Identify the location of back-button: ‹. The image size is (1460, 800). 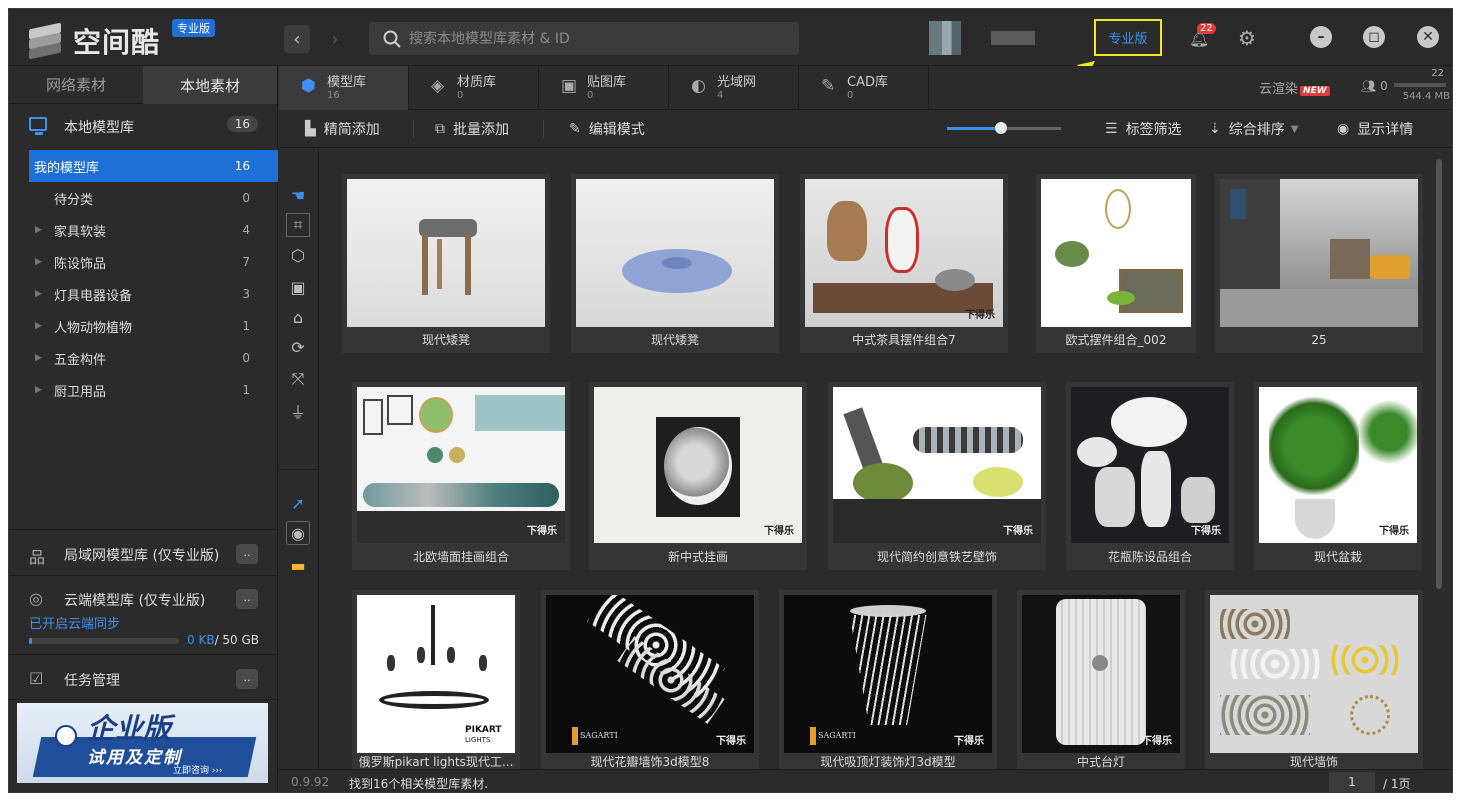
(297, 39).